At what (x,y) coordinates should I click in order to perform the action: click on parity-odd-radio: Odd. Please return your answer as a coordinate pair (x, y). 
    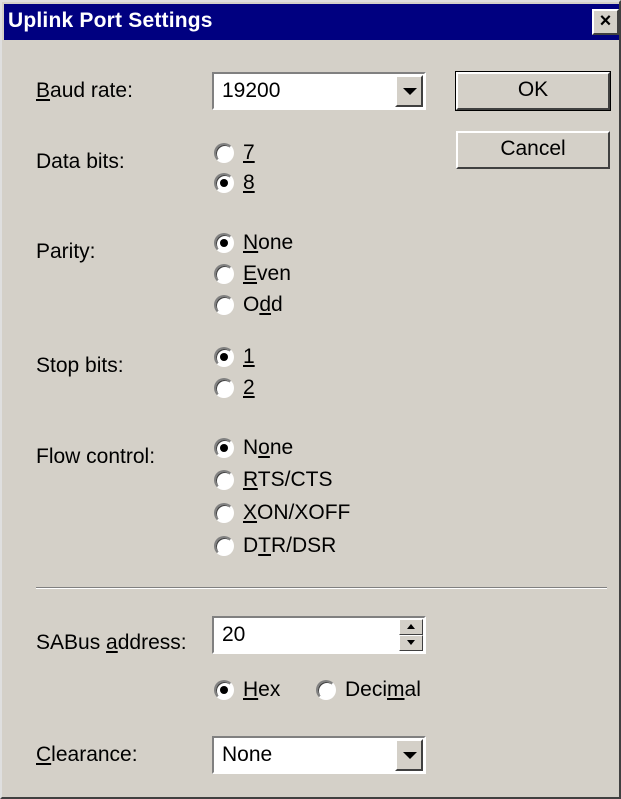
    Looking at the image, I should click on (248, 305).